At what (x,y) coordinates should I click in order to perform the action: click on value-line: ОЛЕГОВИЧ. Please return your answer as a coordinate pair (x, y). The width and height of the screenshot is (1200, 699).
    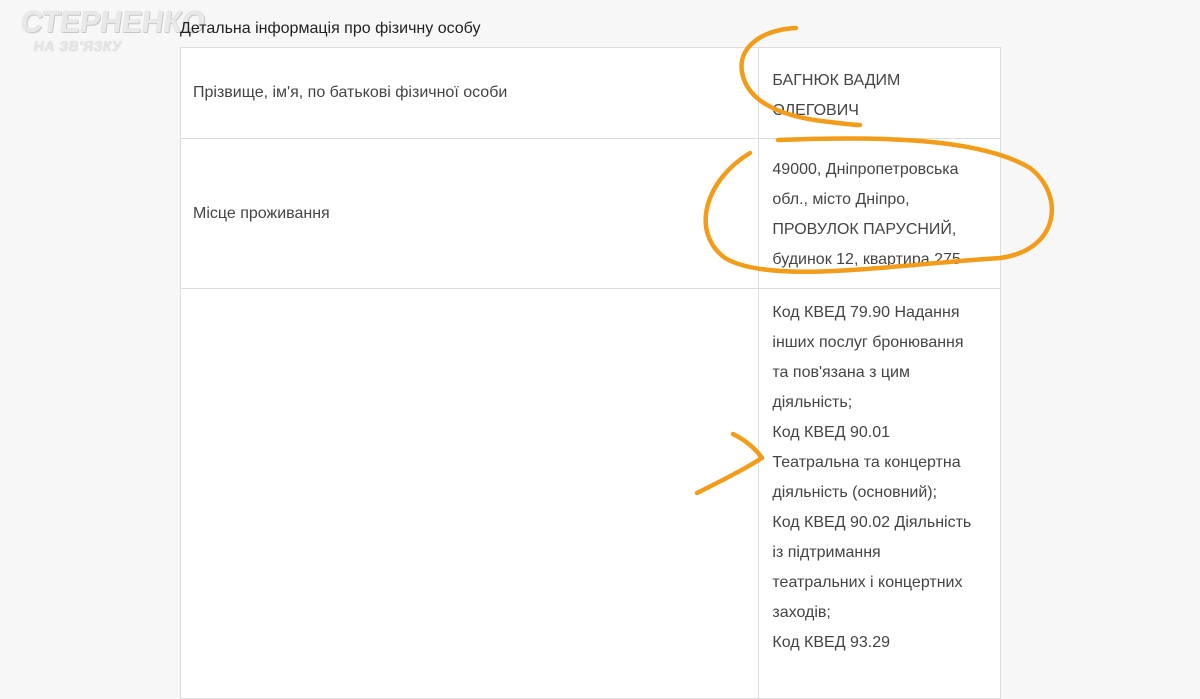
    Looking at the image, I should click on (815, 110).